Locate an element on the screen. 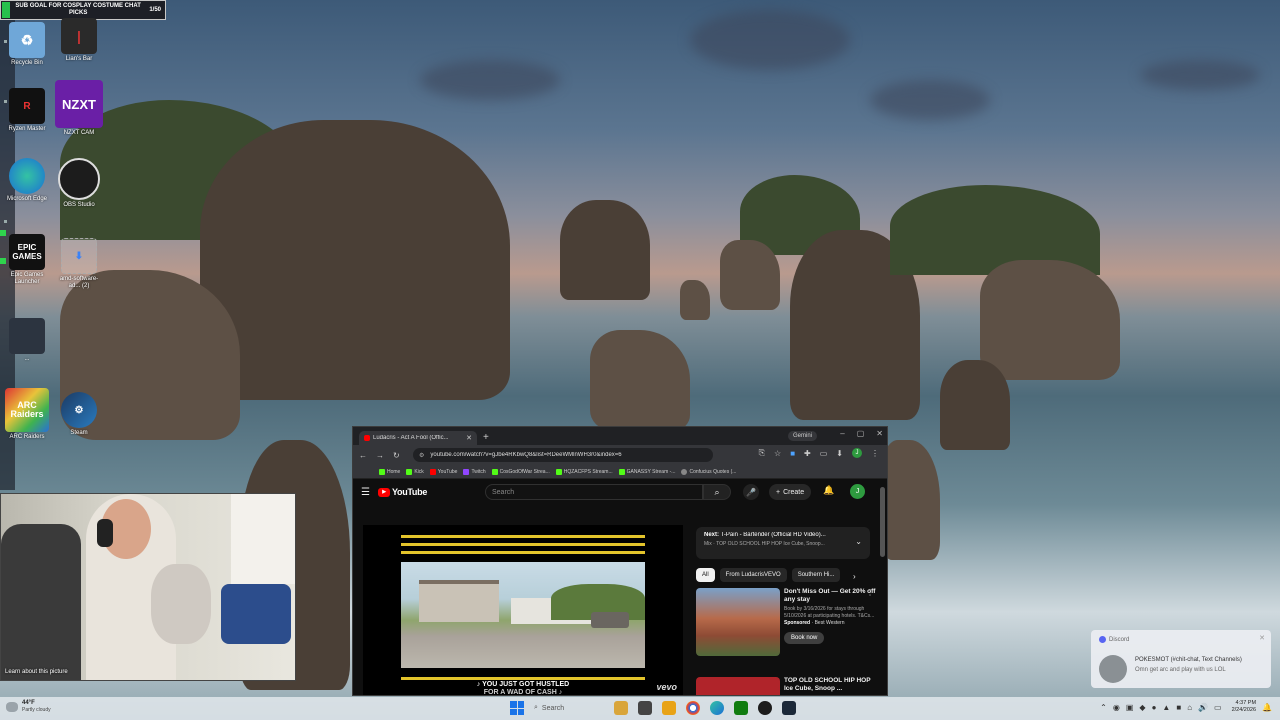 Image resolution: width=1280 pixels, height=720 pixels. volume-icon: 🔊 is located at coordinates (1203, 707).